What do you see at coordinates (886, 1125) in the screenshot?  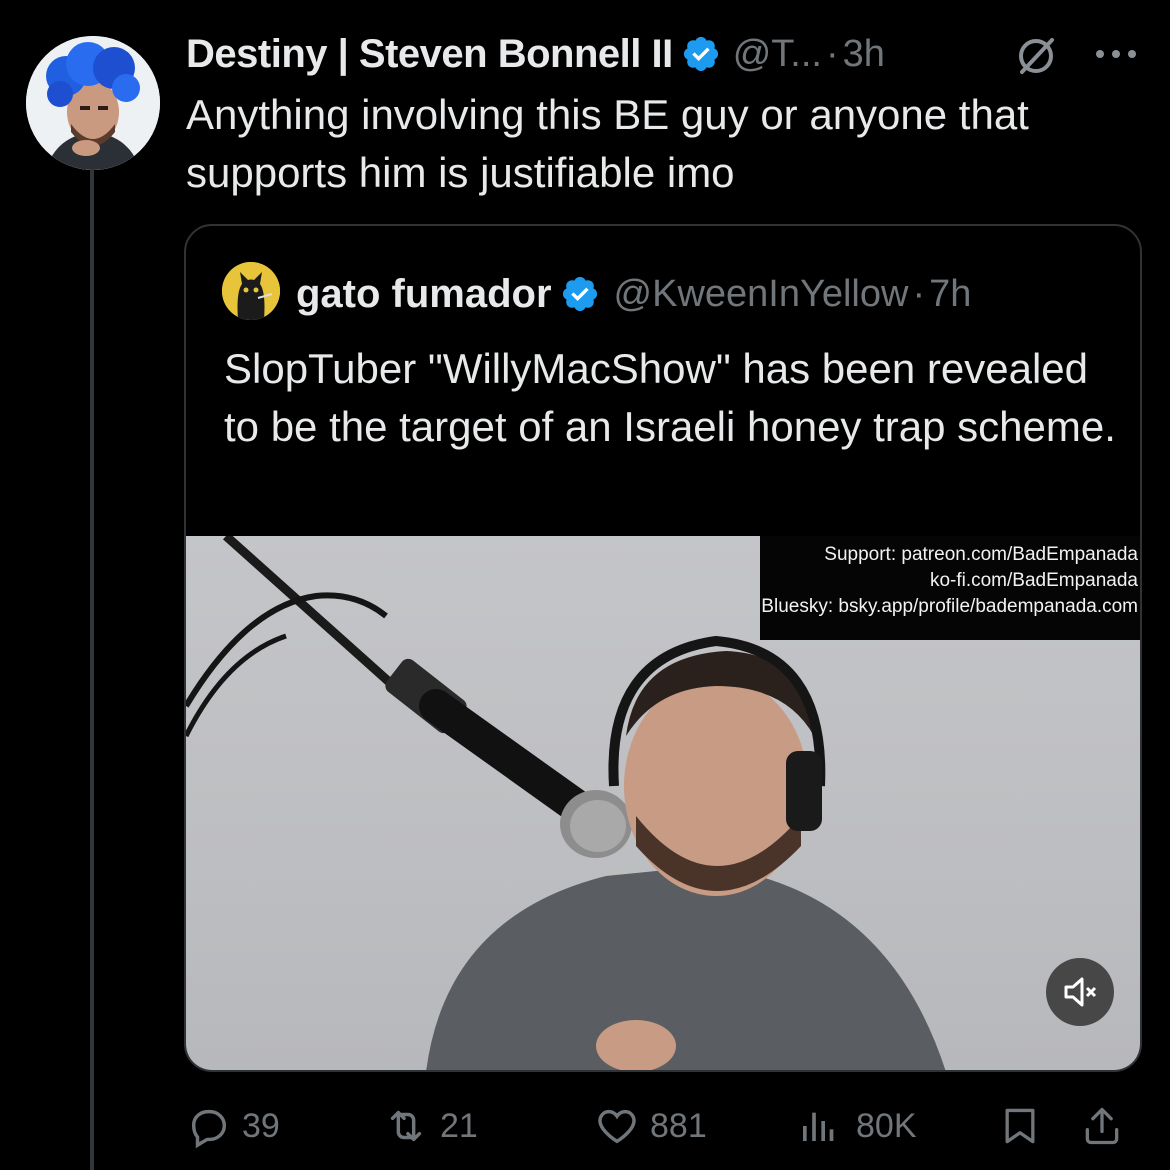 I see `views-count: 80K` at bounding box center [886, 1125].